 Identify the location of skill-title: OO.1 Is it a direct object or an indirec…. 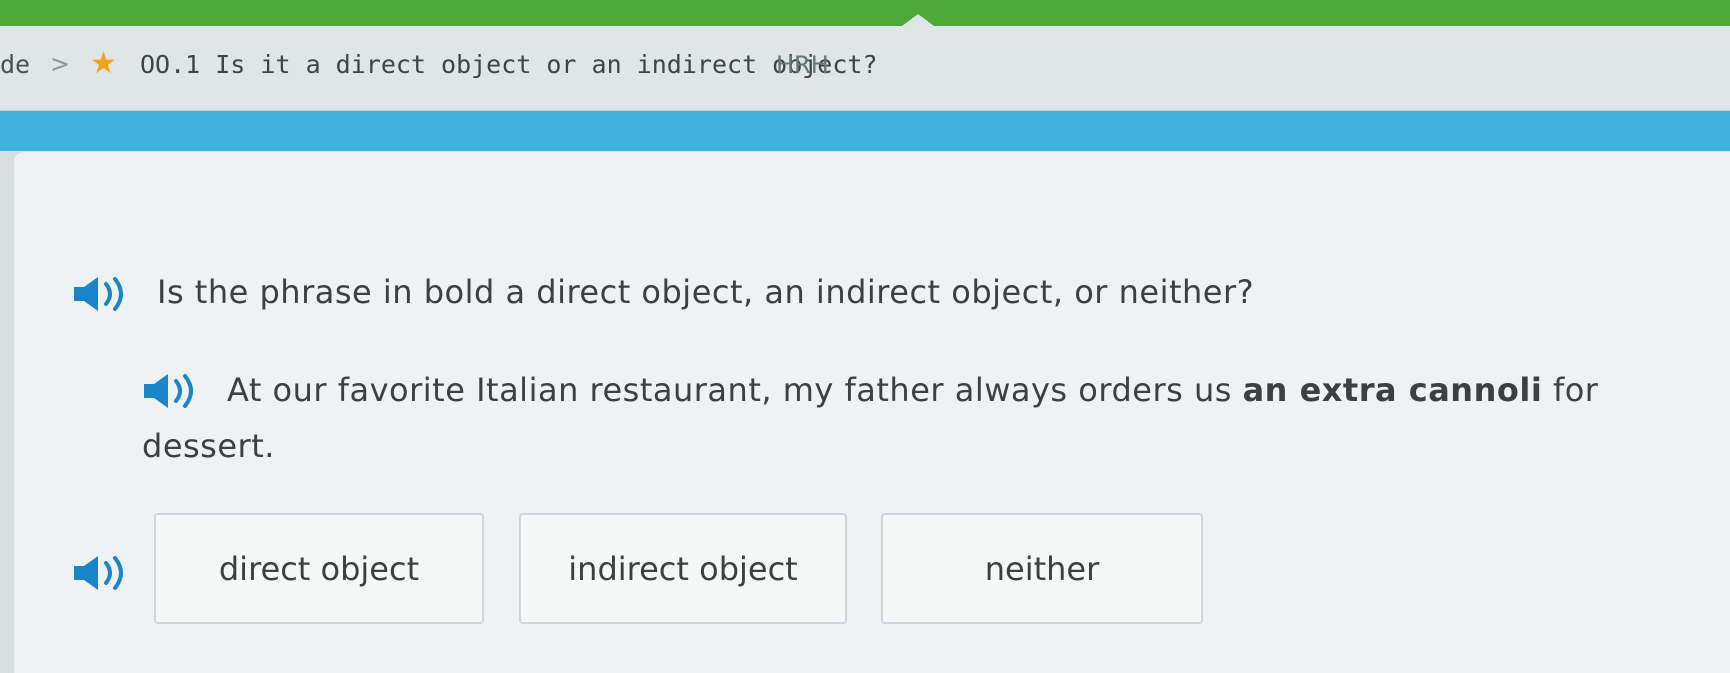
(509, 64).